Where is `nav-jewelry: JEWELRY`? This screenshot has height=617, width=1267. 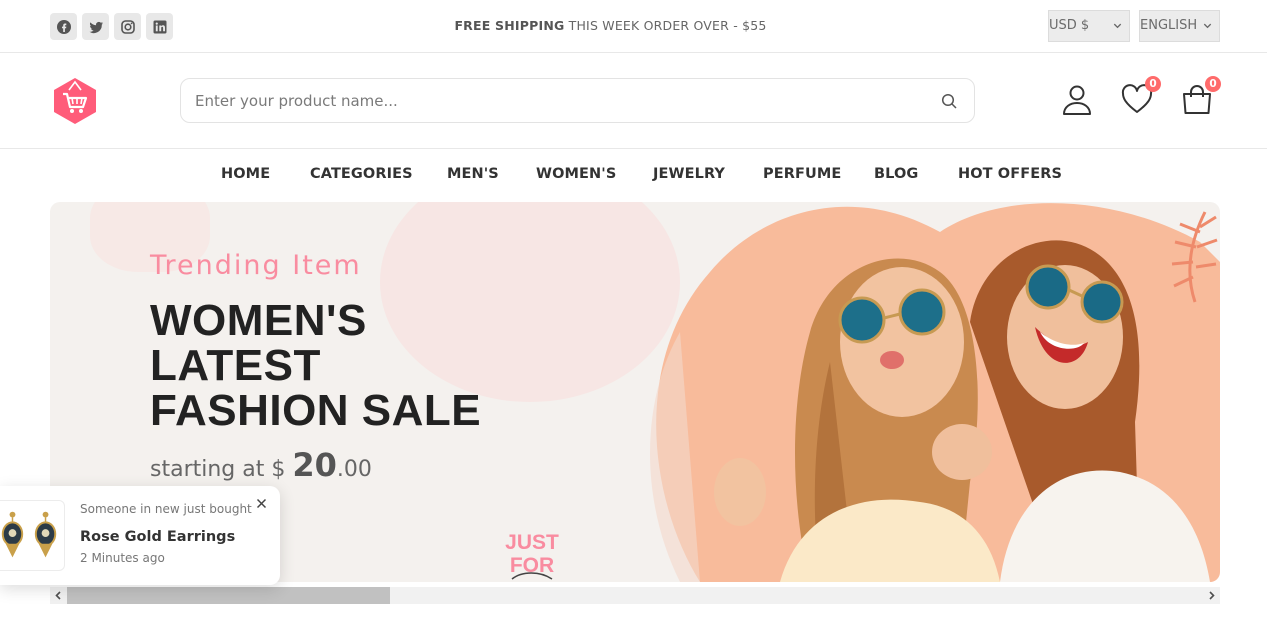 nav-jewelry: JEWELRY is located at coordinates (689, 174).